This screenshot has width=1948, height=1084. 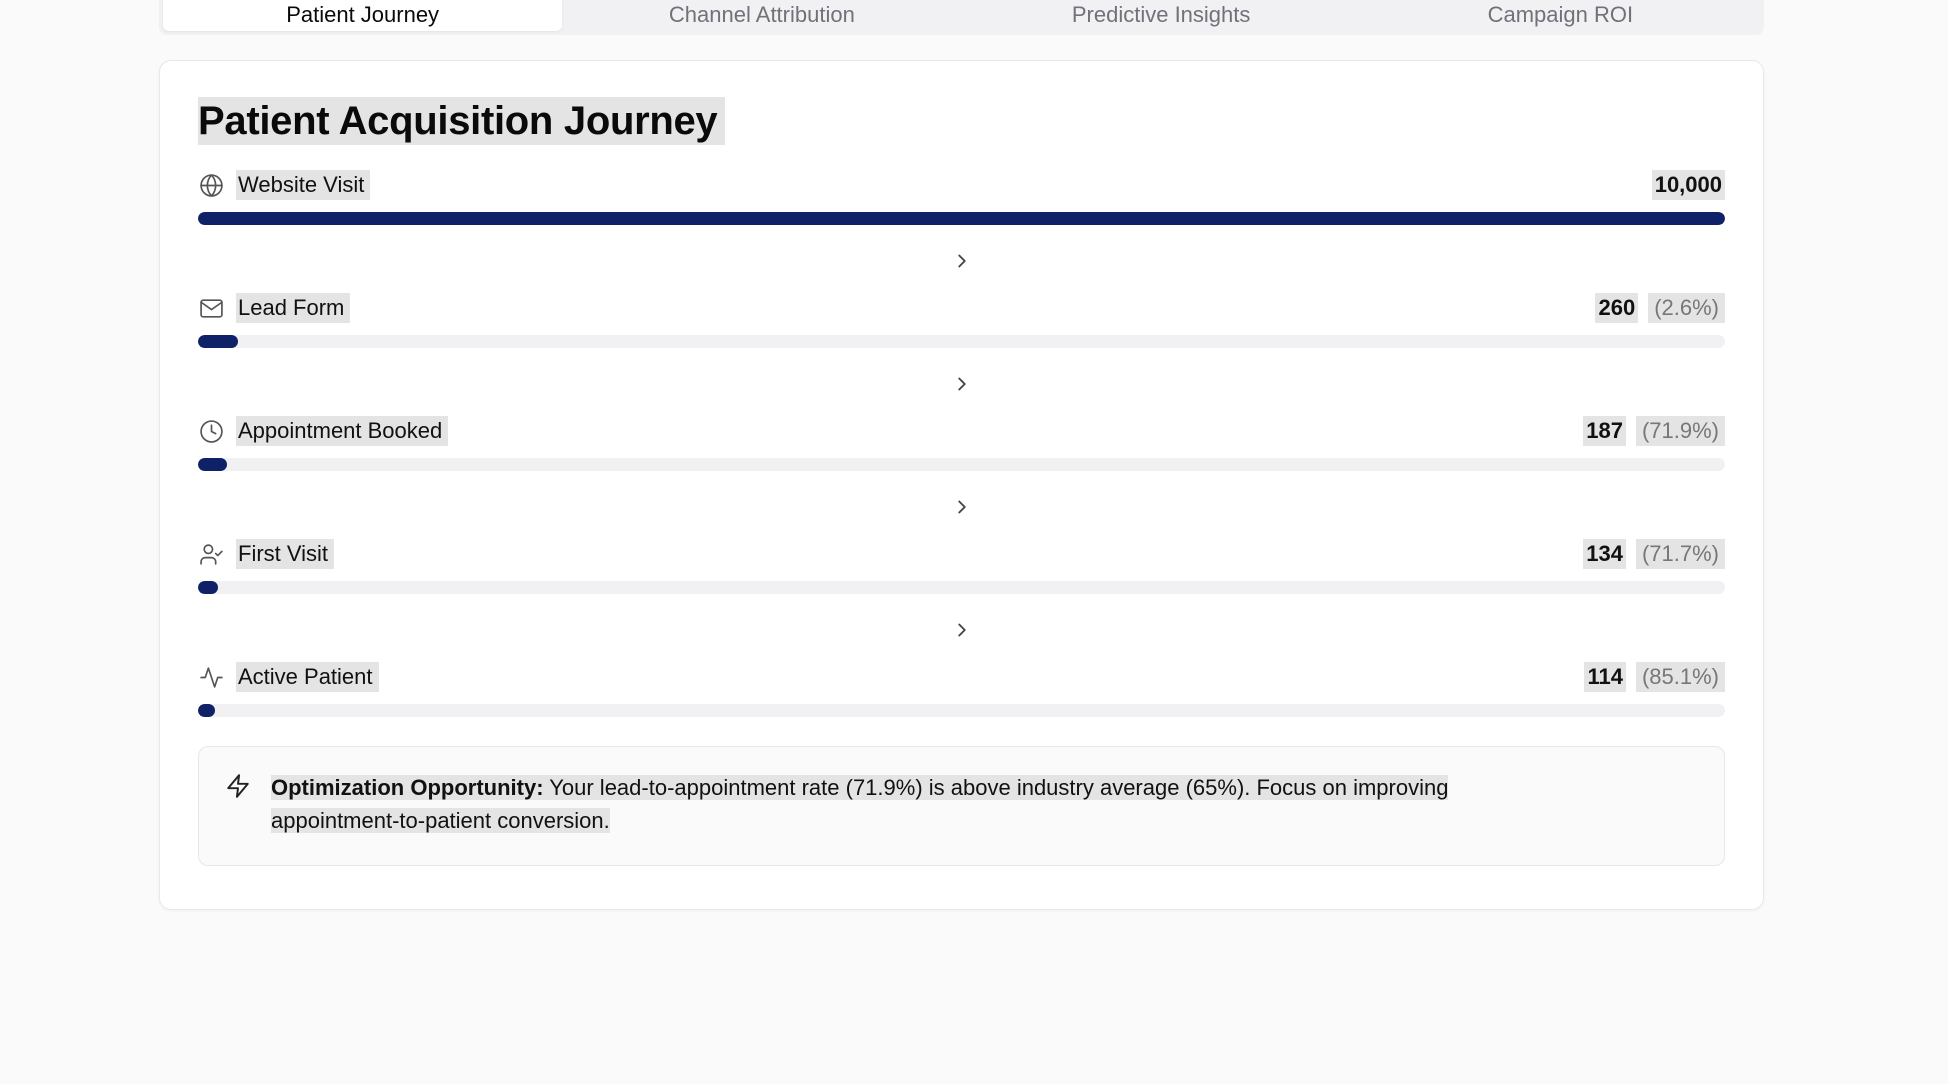 I want to click on stage-website-visit: Website Visit 10,000, so click(x=961, y=199).